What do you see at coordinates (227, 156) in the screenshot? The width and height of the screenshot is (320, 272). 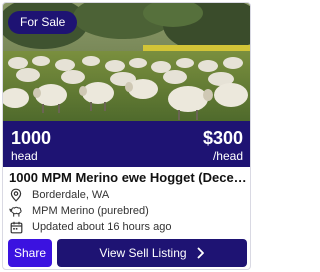 I see `price-unit: /head` at bounding box center [227, 156].